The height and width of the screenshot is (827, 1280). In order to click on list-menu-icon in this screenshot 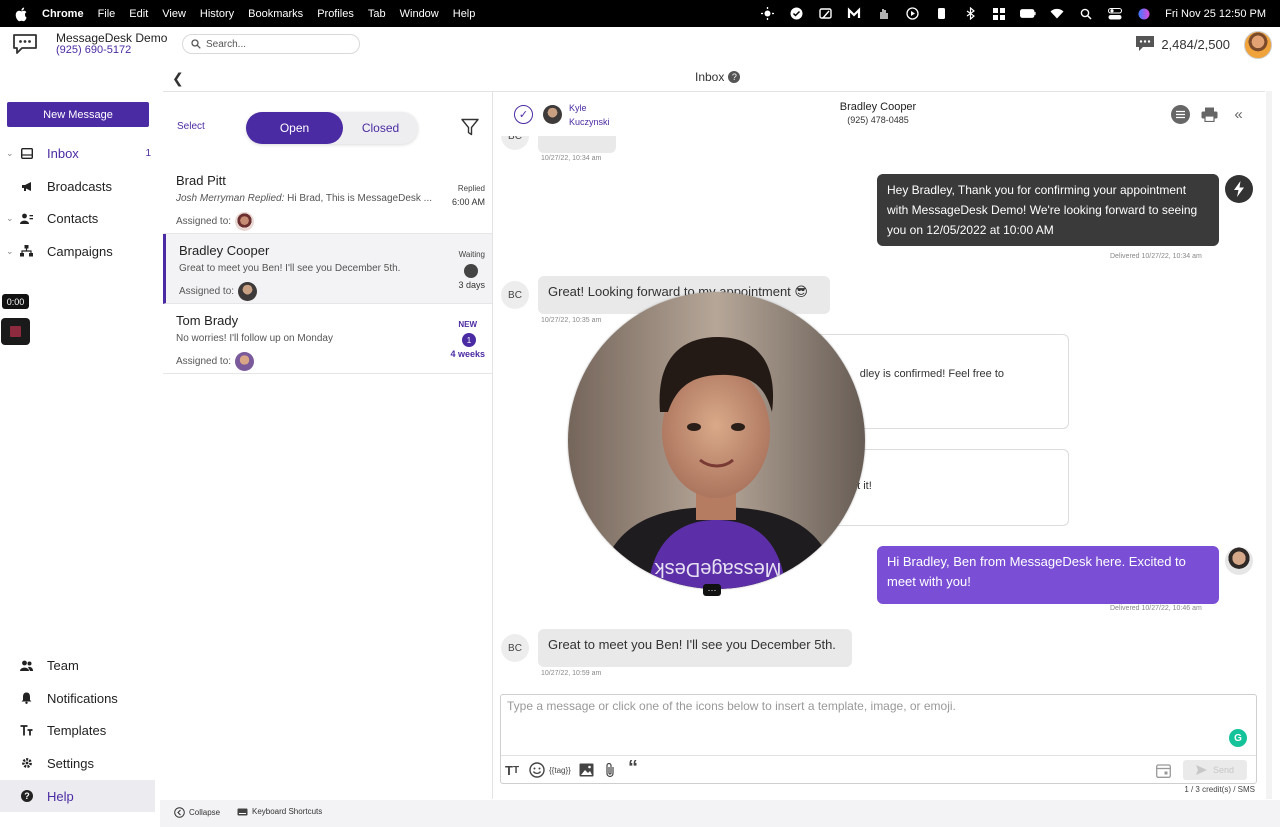, I will do `click(1180, 114)`.